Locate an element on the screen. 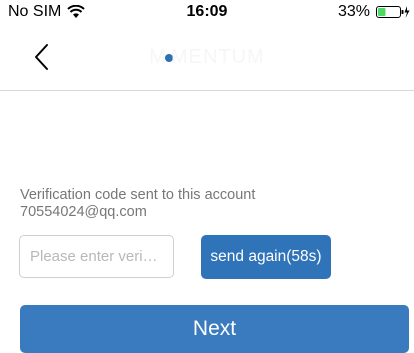 This screenshot has width=414, height=353. battery-icon is located at coordinates (393, 12).